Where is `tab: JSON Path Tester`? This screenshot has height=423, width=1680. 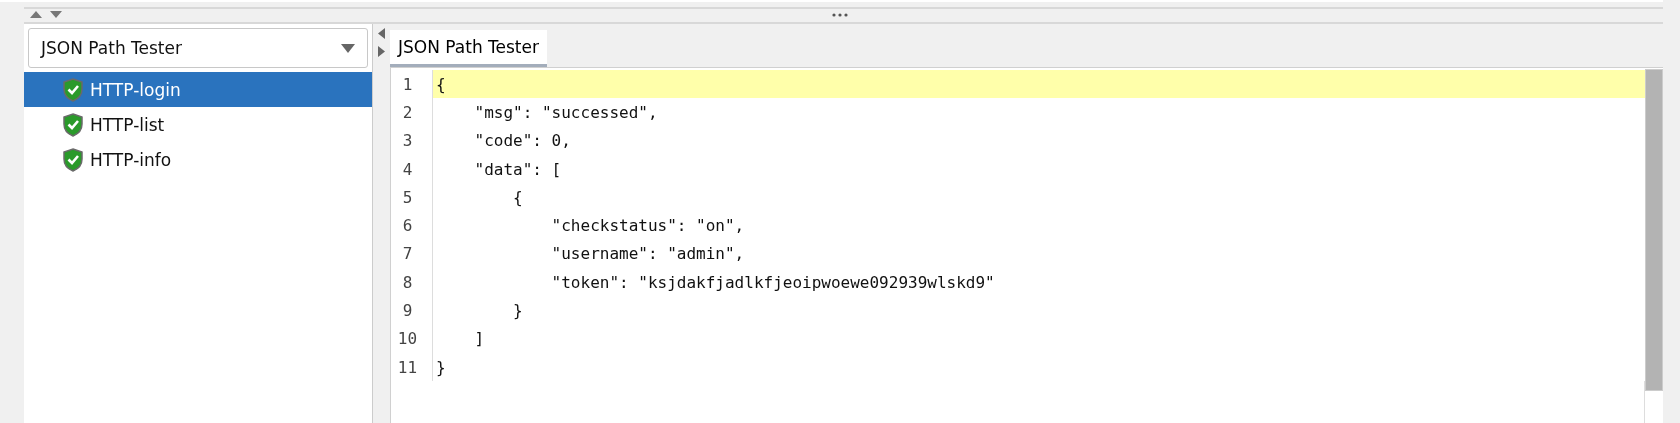
tab: JSON Path Tester is located at coordinates (468, 48).